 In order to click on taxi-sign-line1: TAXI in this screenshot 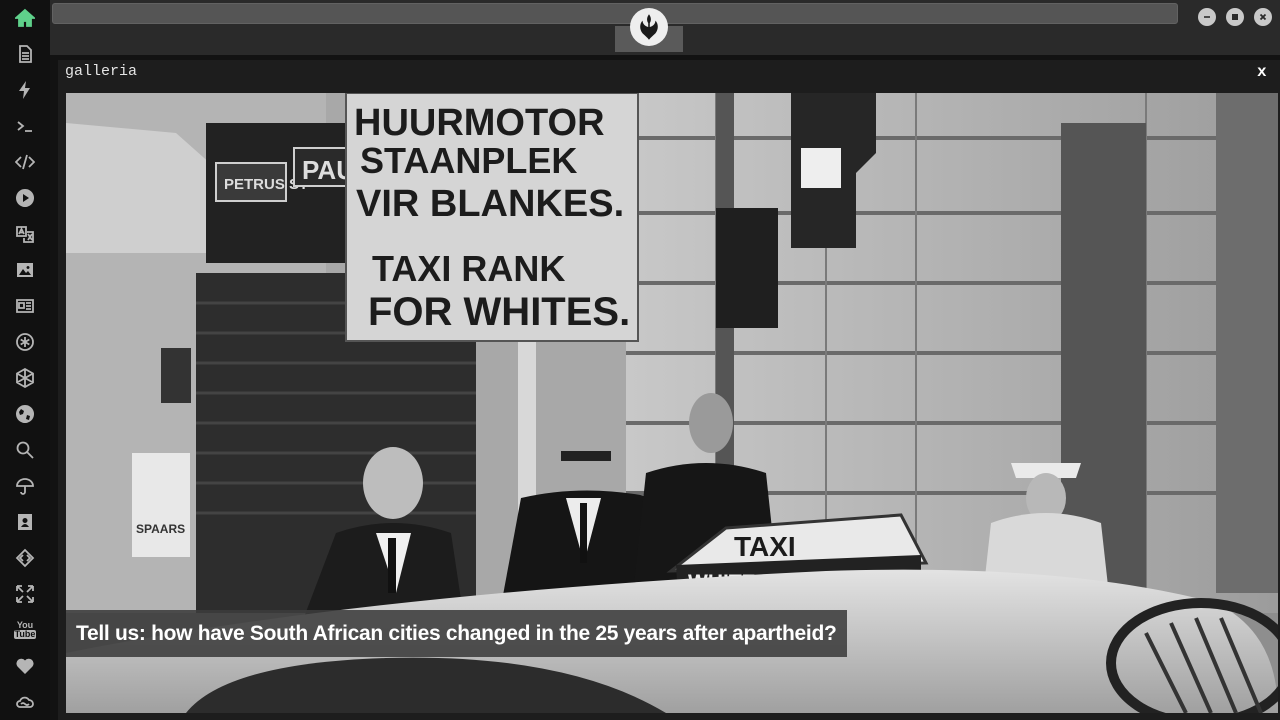, I will do `click(765, 546)`.